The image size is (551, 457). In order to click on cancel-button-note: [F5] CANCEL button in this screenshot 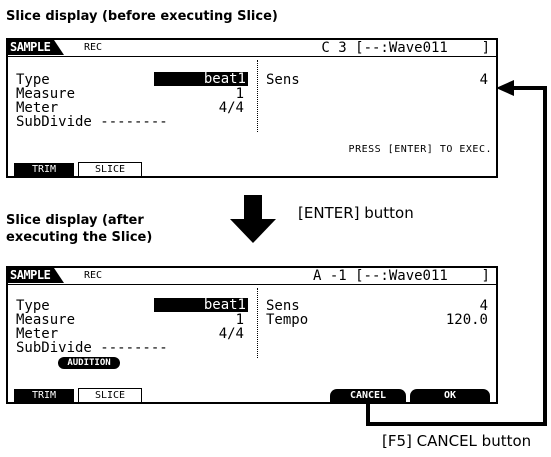, I will do `click(457, 441)`.